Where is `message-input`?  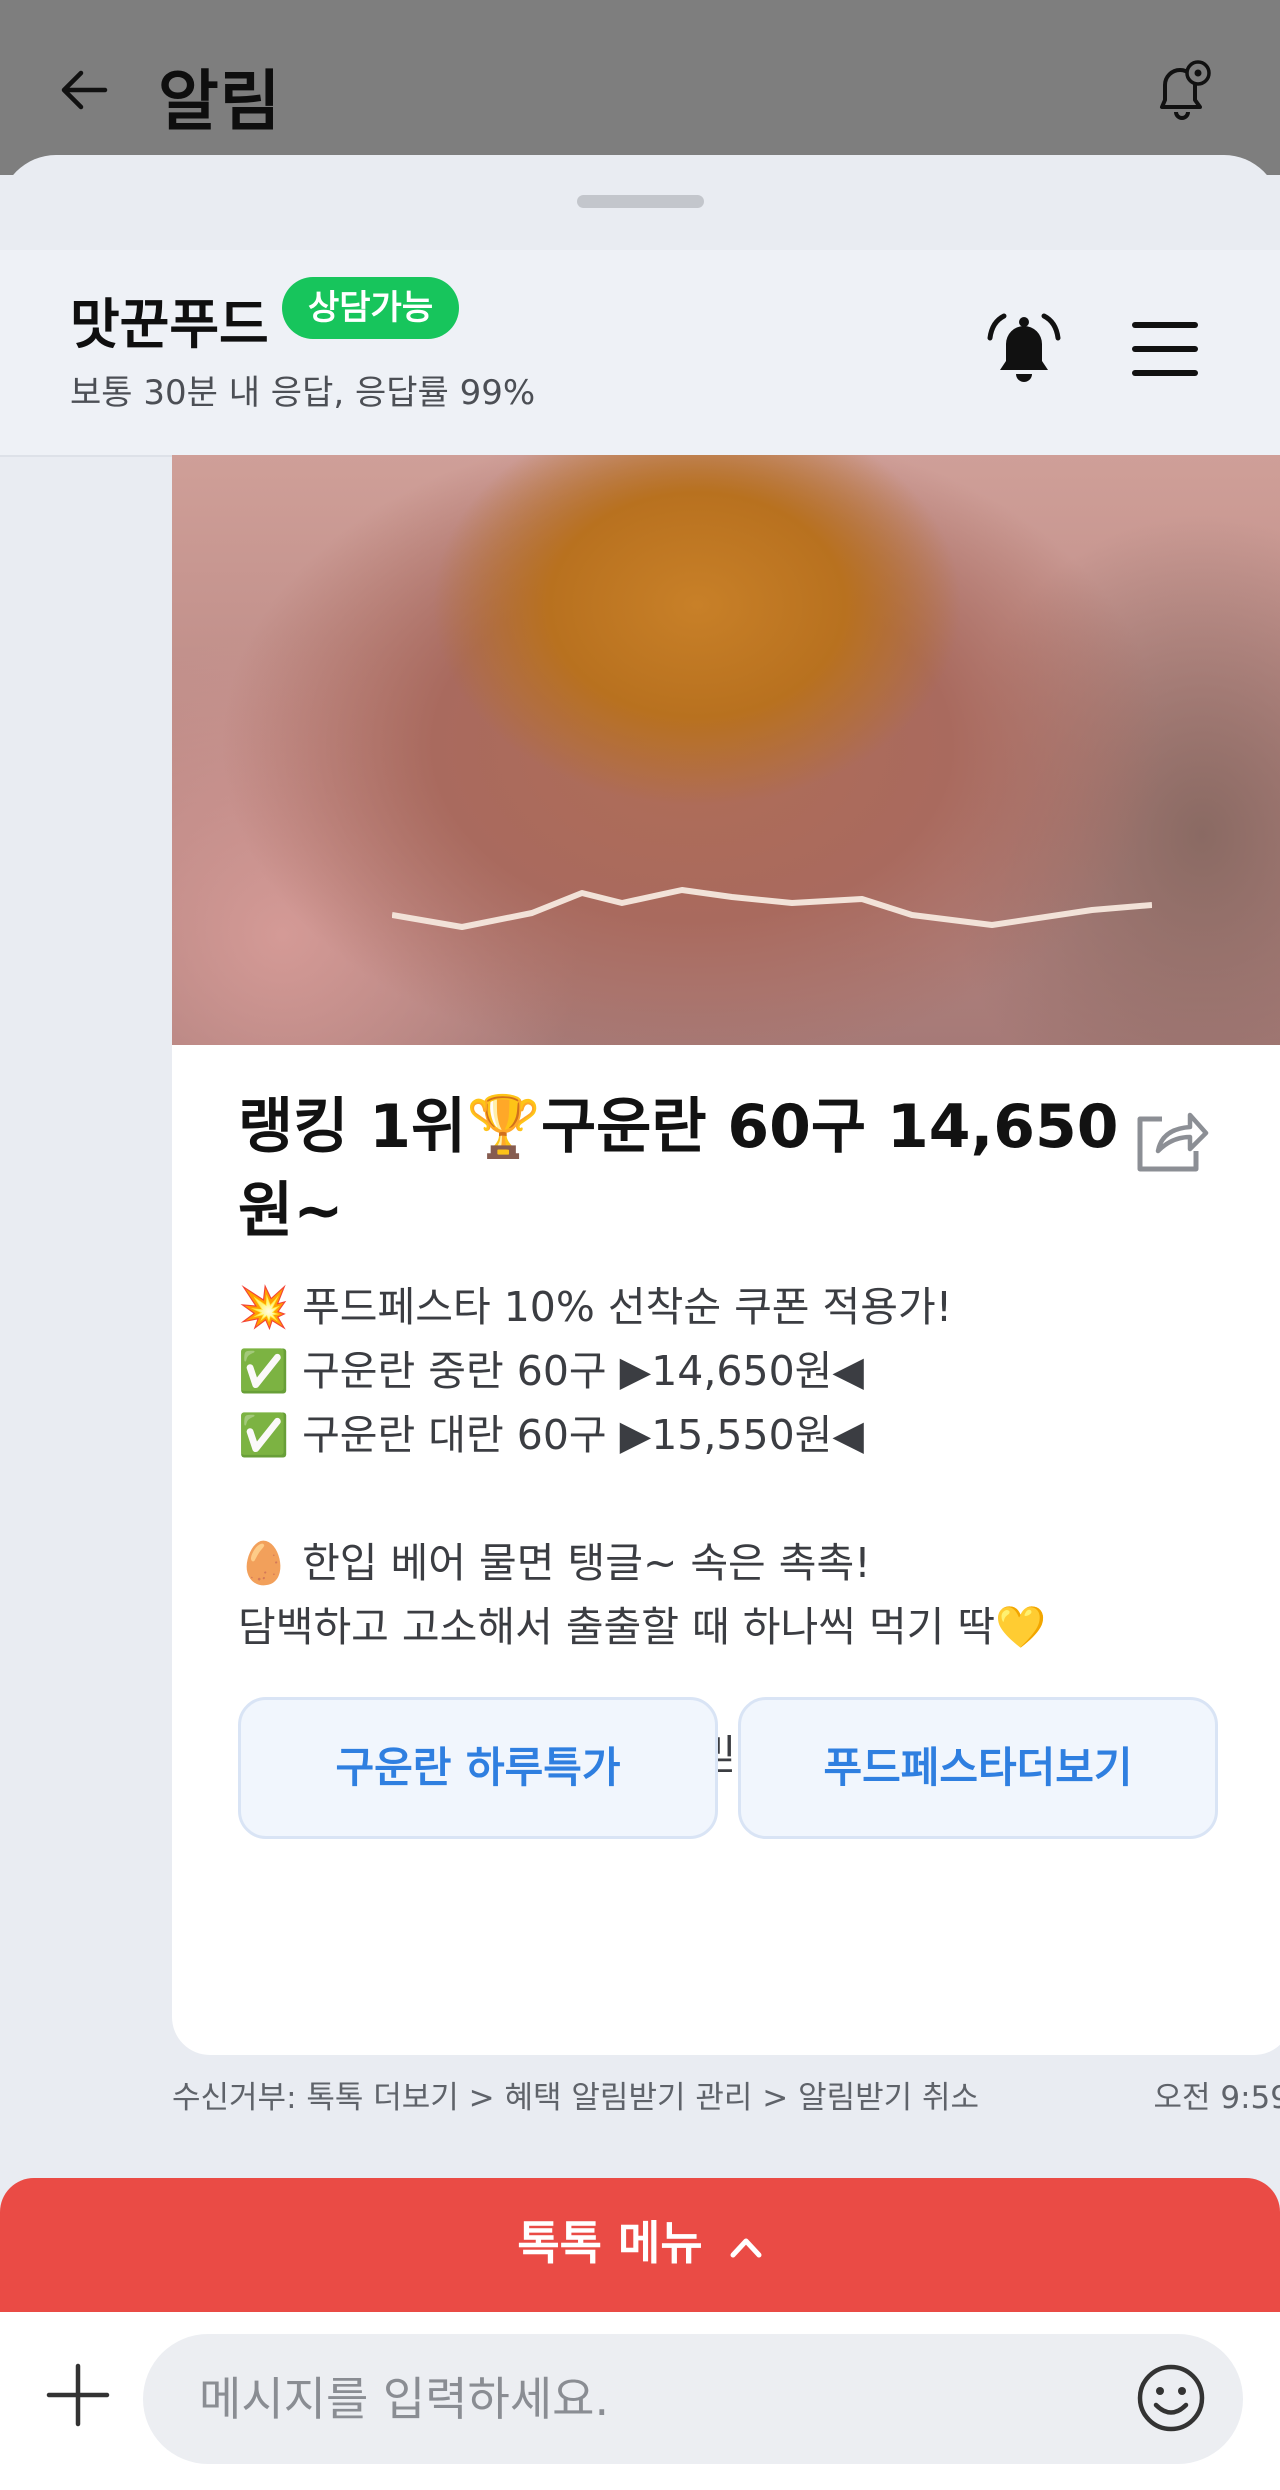 message-input is located at coordinates (693, 2399).